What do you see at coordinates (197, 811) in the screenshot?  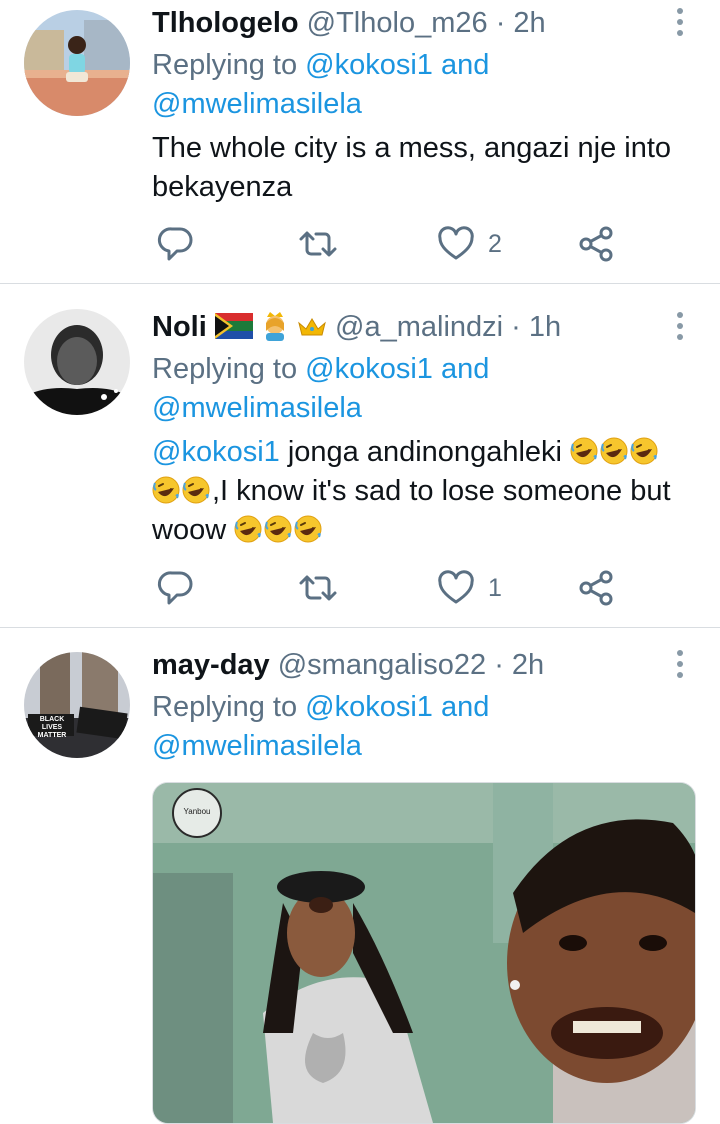 I see `media-logo-text: Yanbou` at bounding box center [197, 811].